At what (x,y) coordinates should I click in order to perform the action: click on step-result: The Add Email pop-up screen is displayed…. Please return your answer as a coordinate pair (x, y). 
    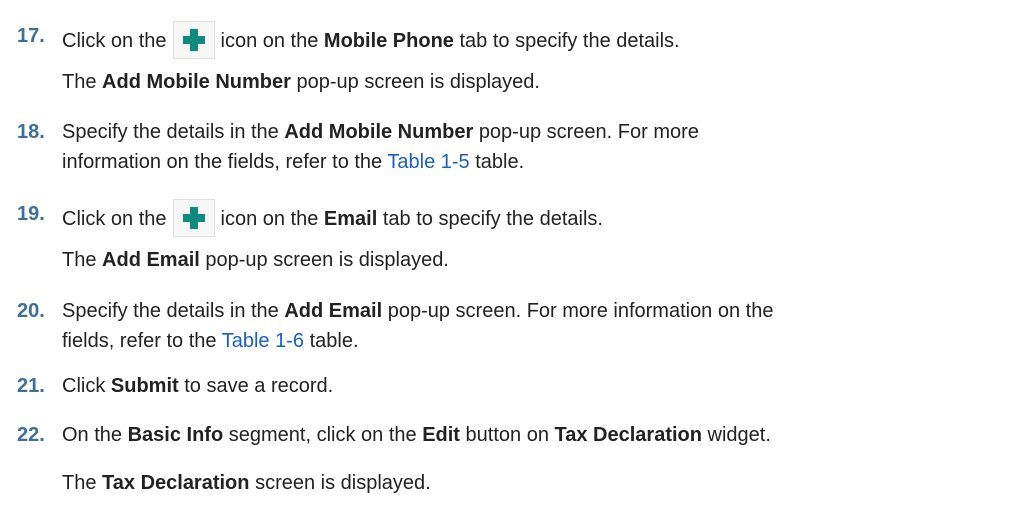
    Looking at the image, I should click on (255, 260).